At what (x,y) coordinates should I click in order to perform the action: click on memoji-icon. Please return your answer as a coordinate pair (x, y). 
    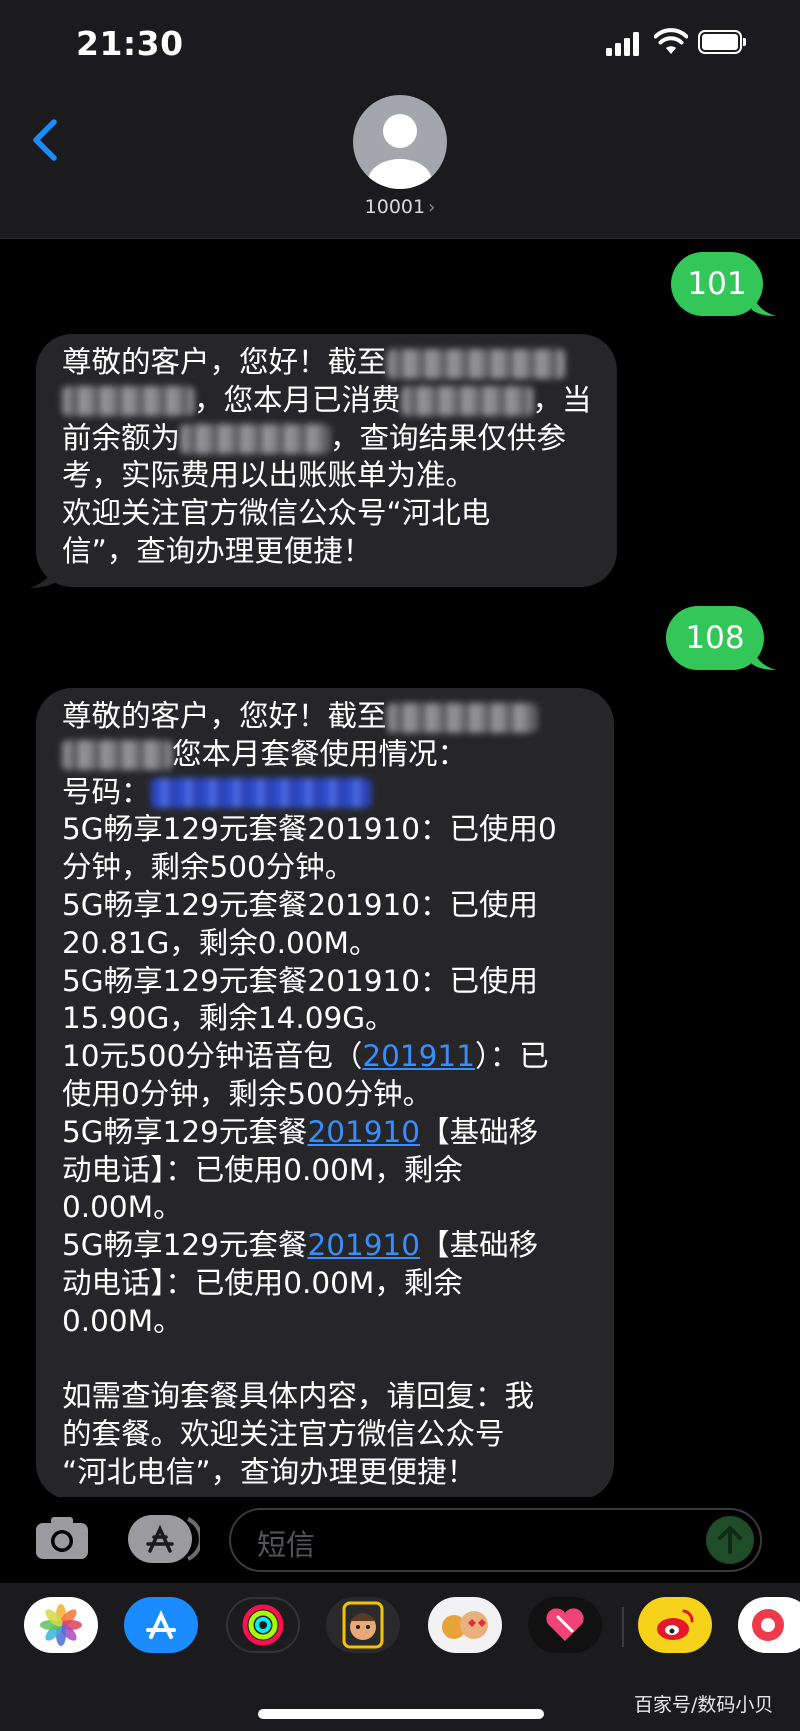
    Looking at the image, I should click on (363, 1625).